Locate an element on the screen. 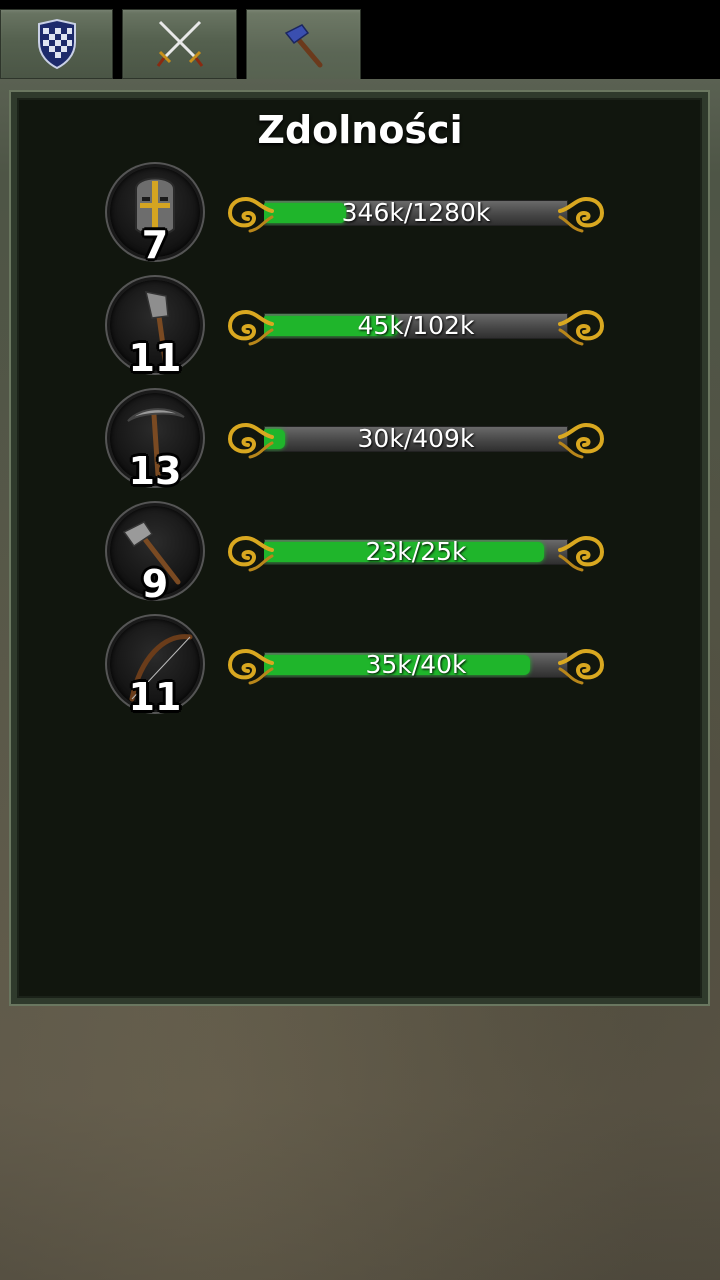 The image size is (720, 1280). tab-combat is located at coordinates (179, 44).